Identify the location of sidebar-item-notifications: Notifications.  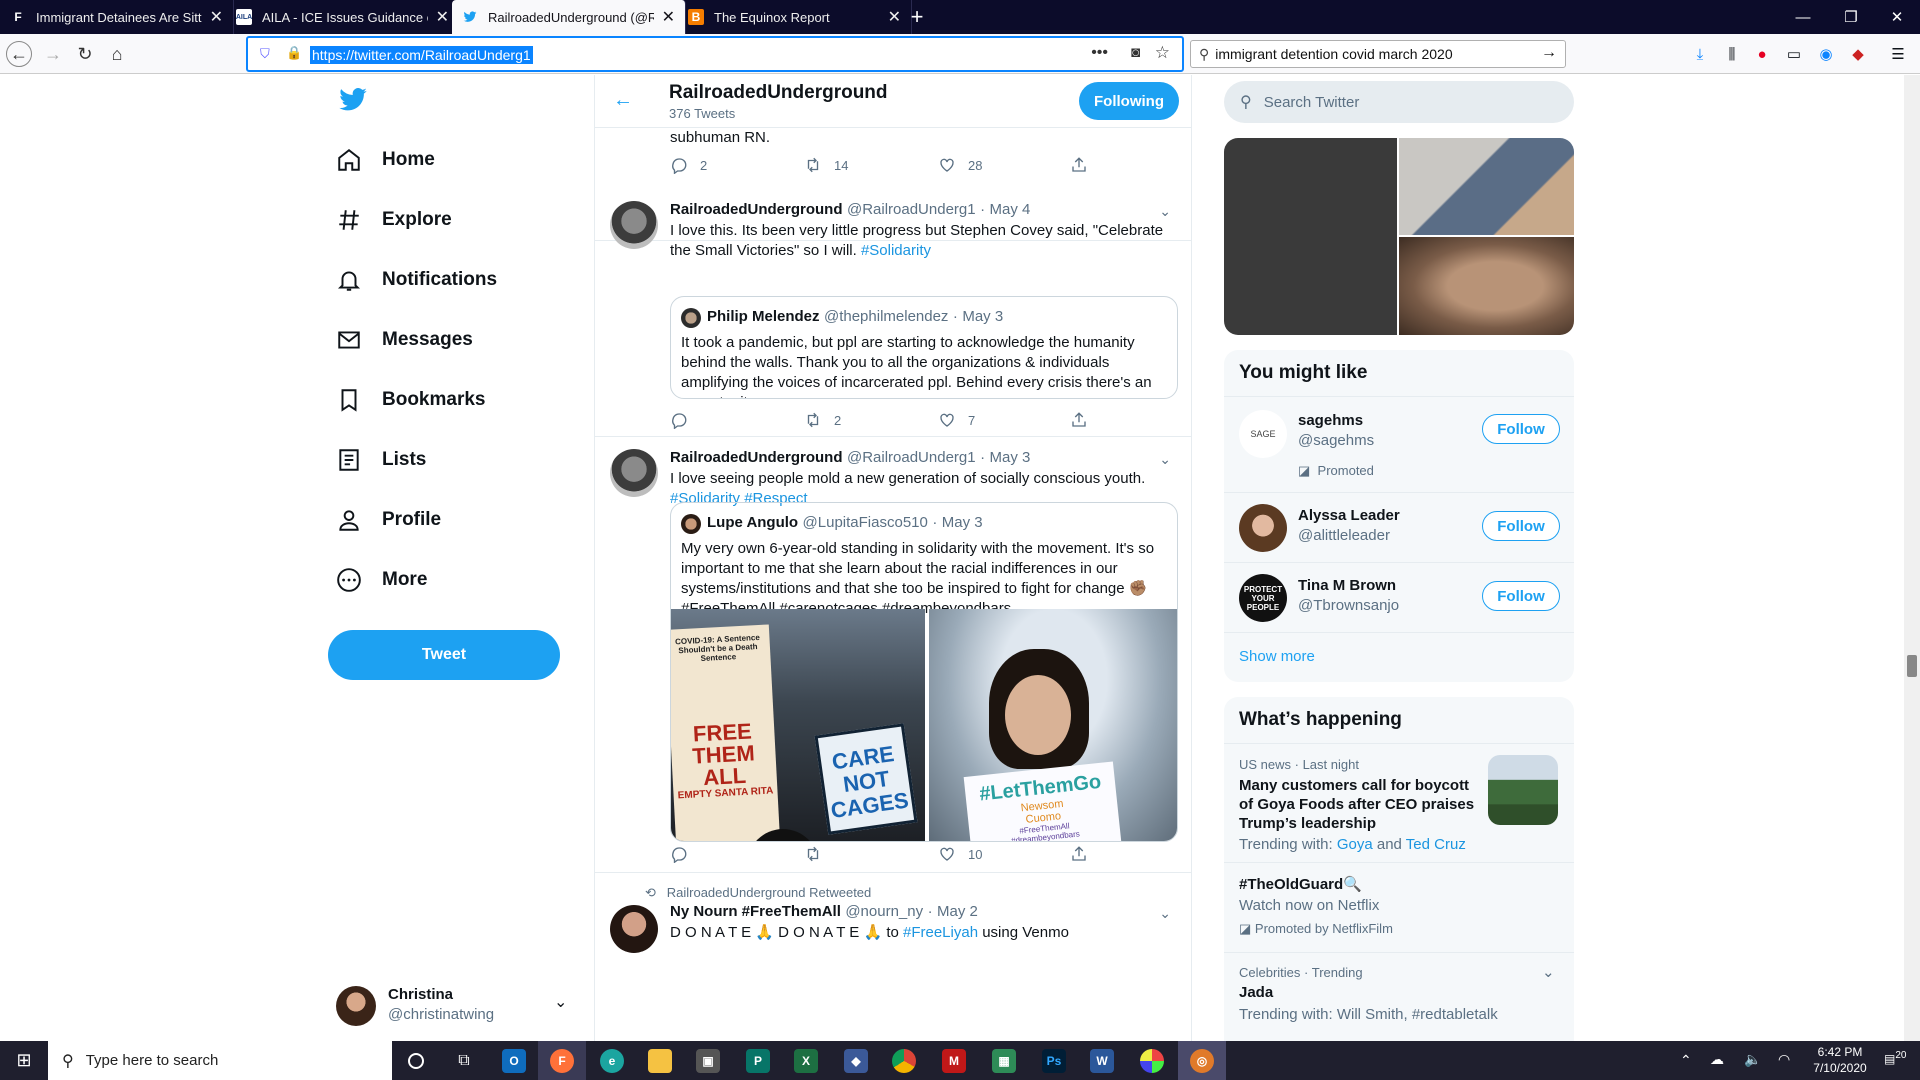
(416, 280).